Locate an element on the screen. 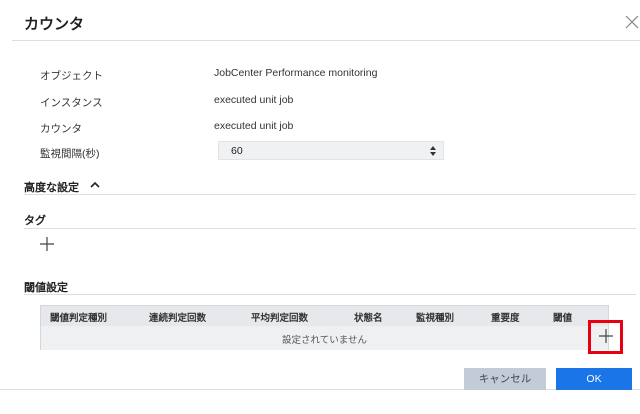 The width and height of the screenshot is (640, 414). tags-title: タグ is located at coordinates (35, 221).